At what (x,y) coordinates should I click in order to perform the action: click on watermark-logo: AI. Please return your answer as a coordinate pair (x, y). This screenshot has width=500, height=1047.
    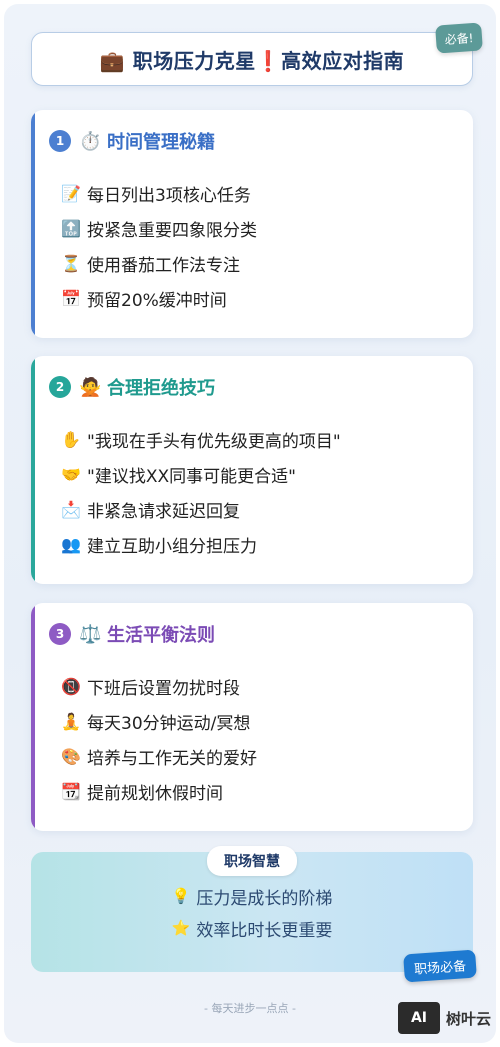
    Looking at the image, I should click on (419, 1018).